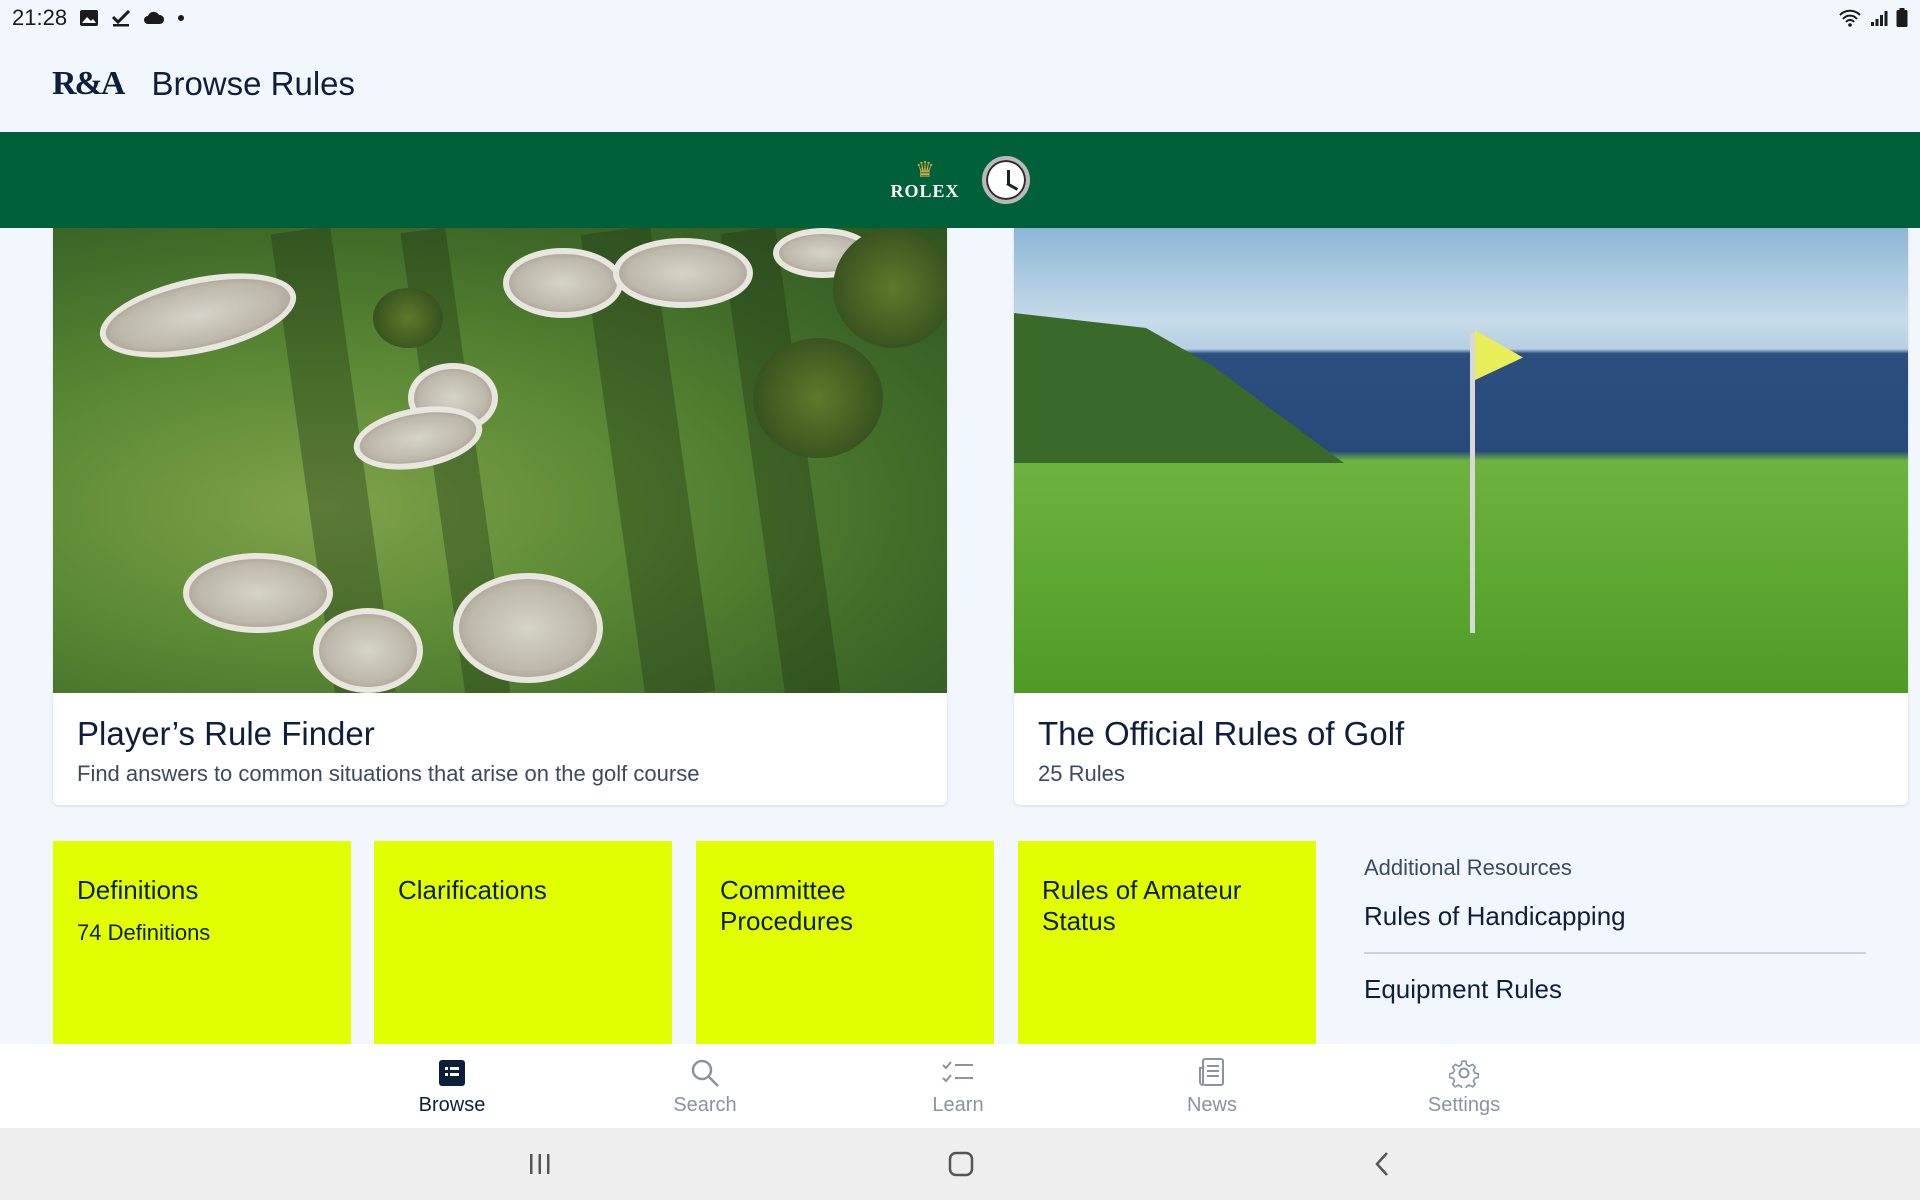 This screenshot has height=1200, width=1920. Describe the element at coordinates (960, 84) in the screenshot. I see `app-header: R&A Browse Rules` at that location.